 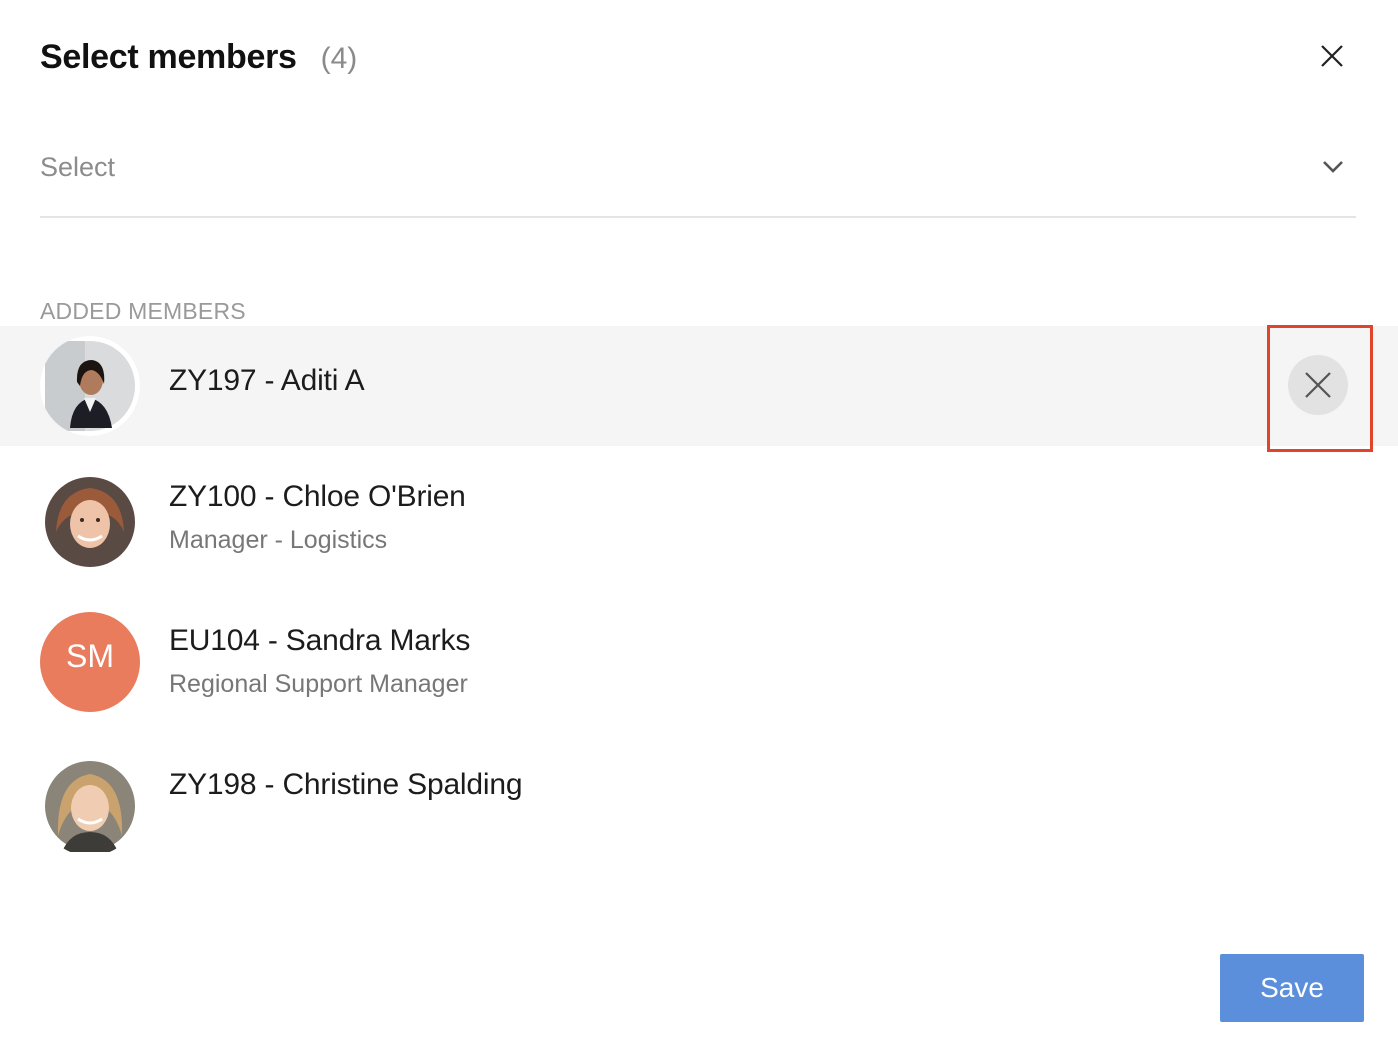 I want to click on member-name: ZY198 - Christine Spalding, so click(x=346, y=784).